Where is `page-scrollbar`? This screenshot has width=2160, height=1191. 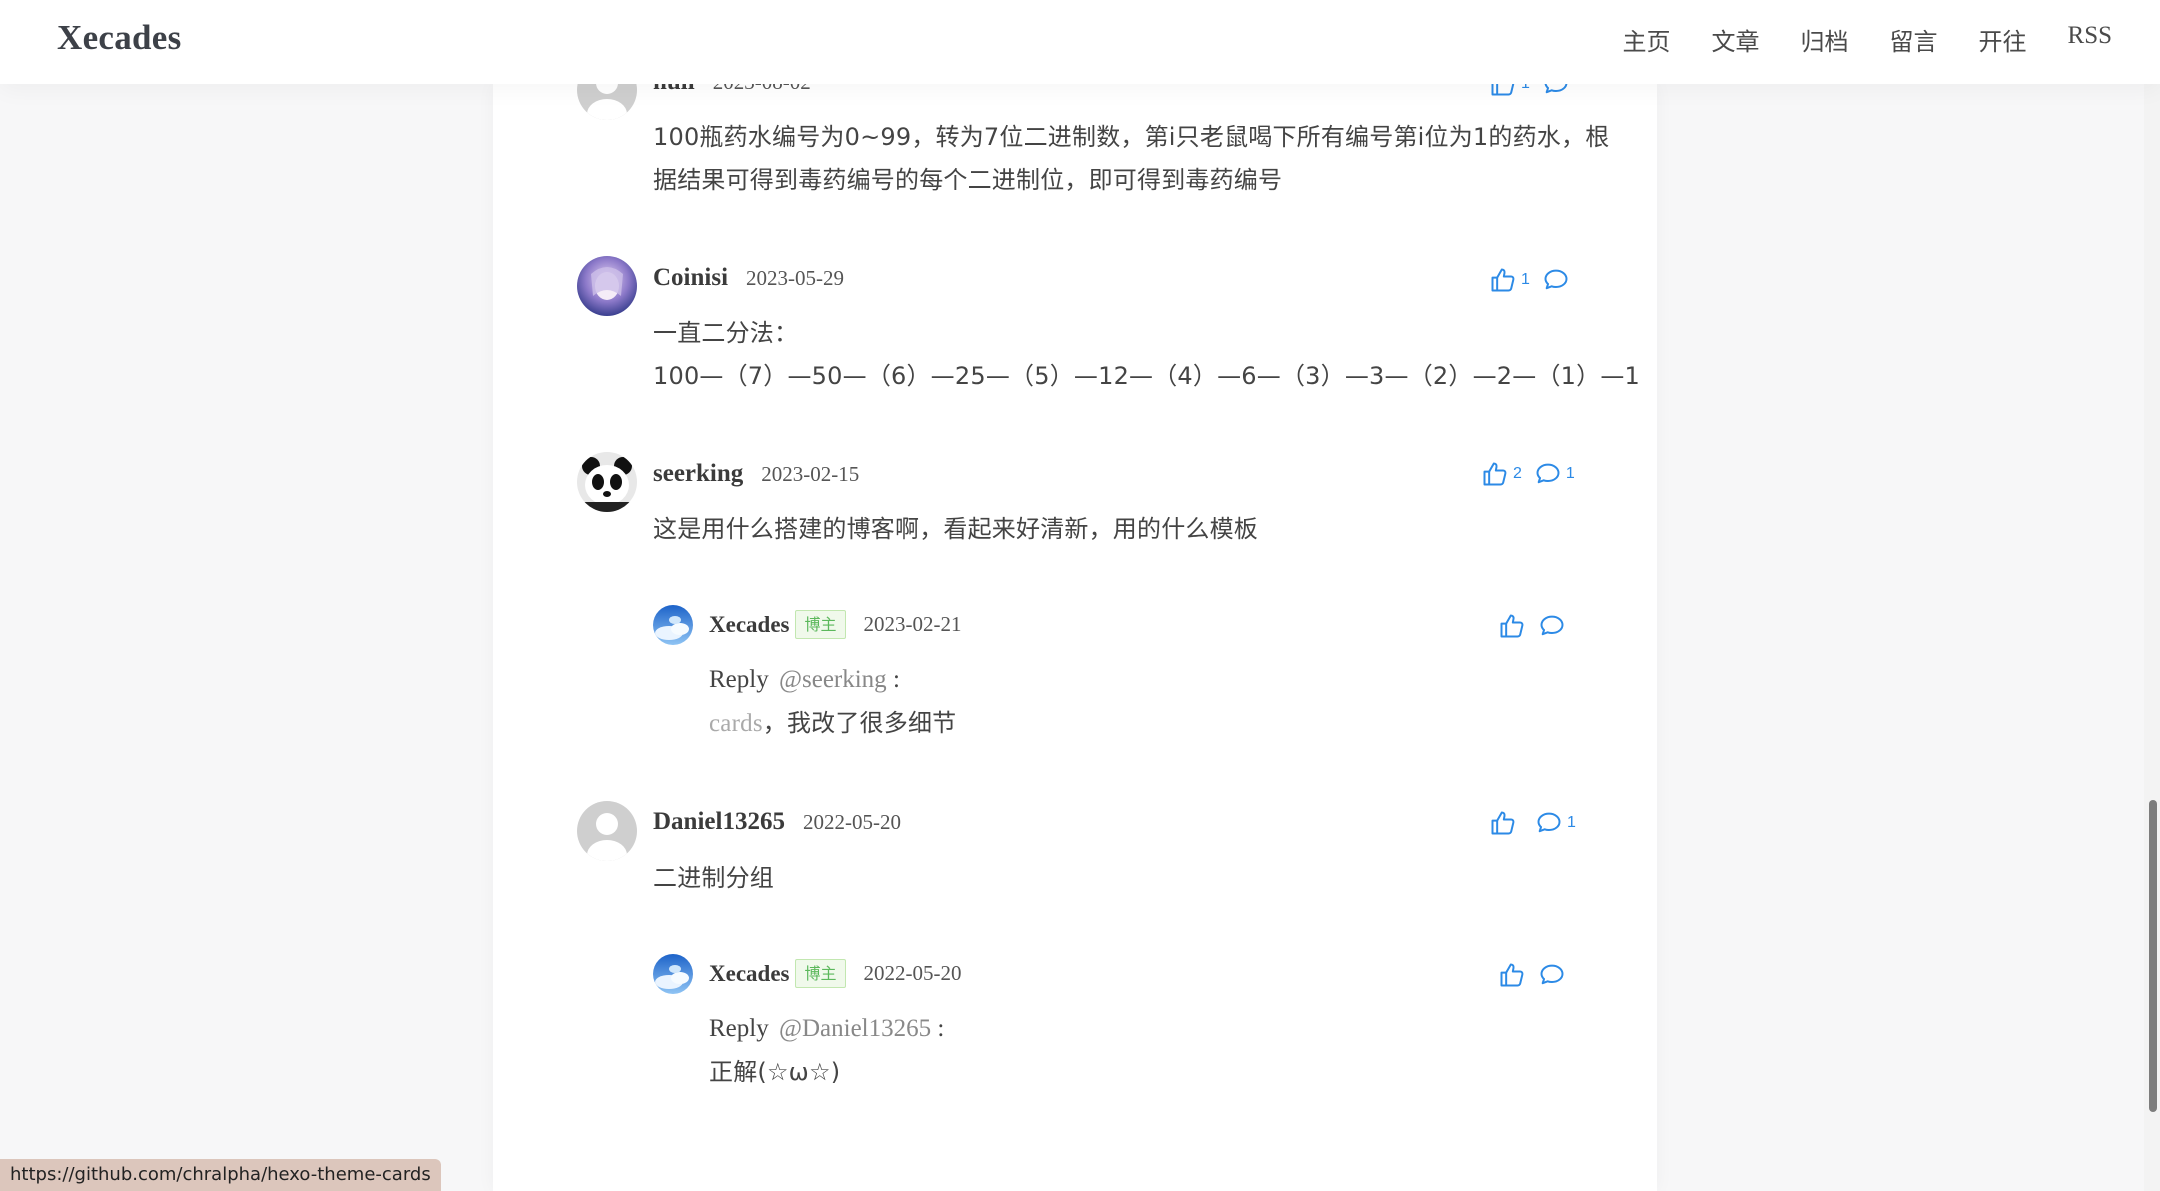 page-scrollbar is located at coordinates (2152, 595).